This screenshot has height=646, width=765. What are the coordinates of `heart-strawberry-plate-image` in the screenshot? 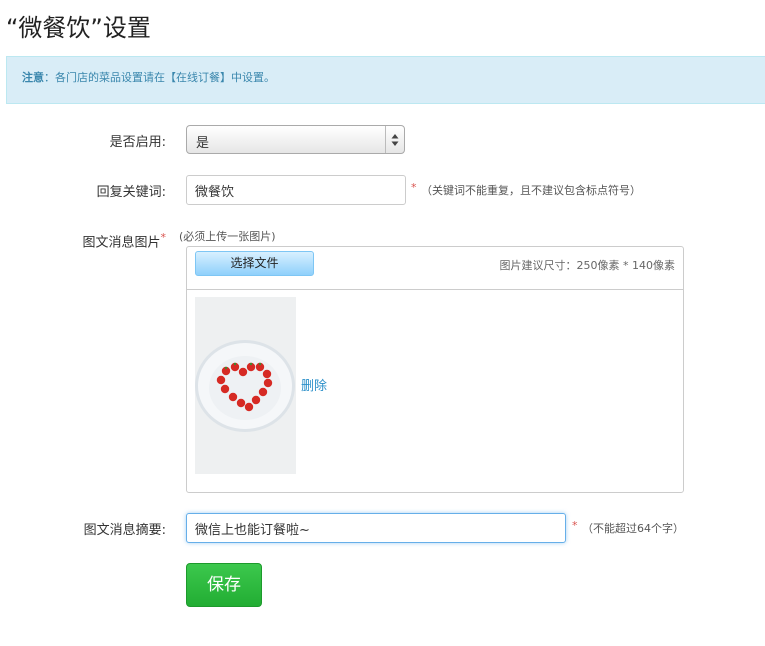 It's located at (245, 385).